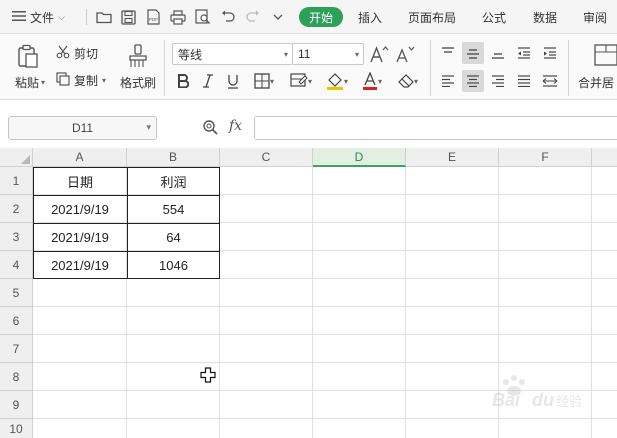 The width and height of the screenshot is (617, 438). Describe the element at coordinates (372, 81) in the screenshot. I see `font-color-icon: ▾` at that location.